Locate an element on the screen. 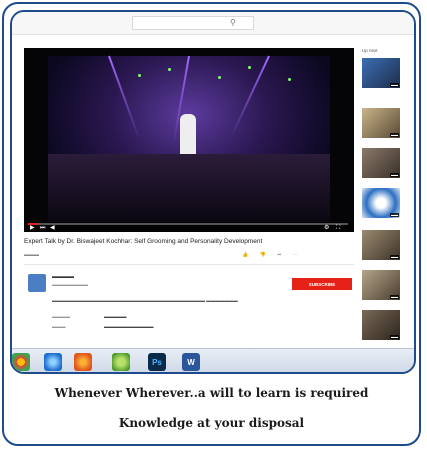 The image size is (427, 451). settings-icon: ⚙ is located at coordinates (326, 228).